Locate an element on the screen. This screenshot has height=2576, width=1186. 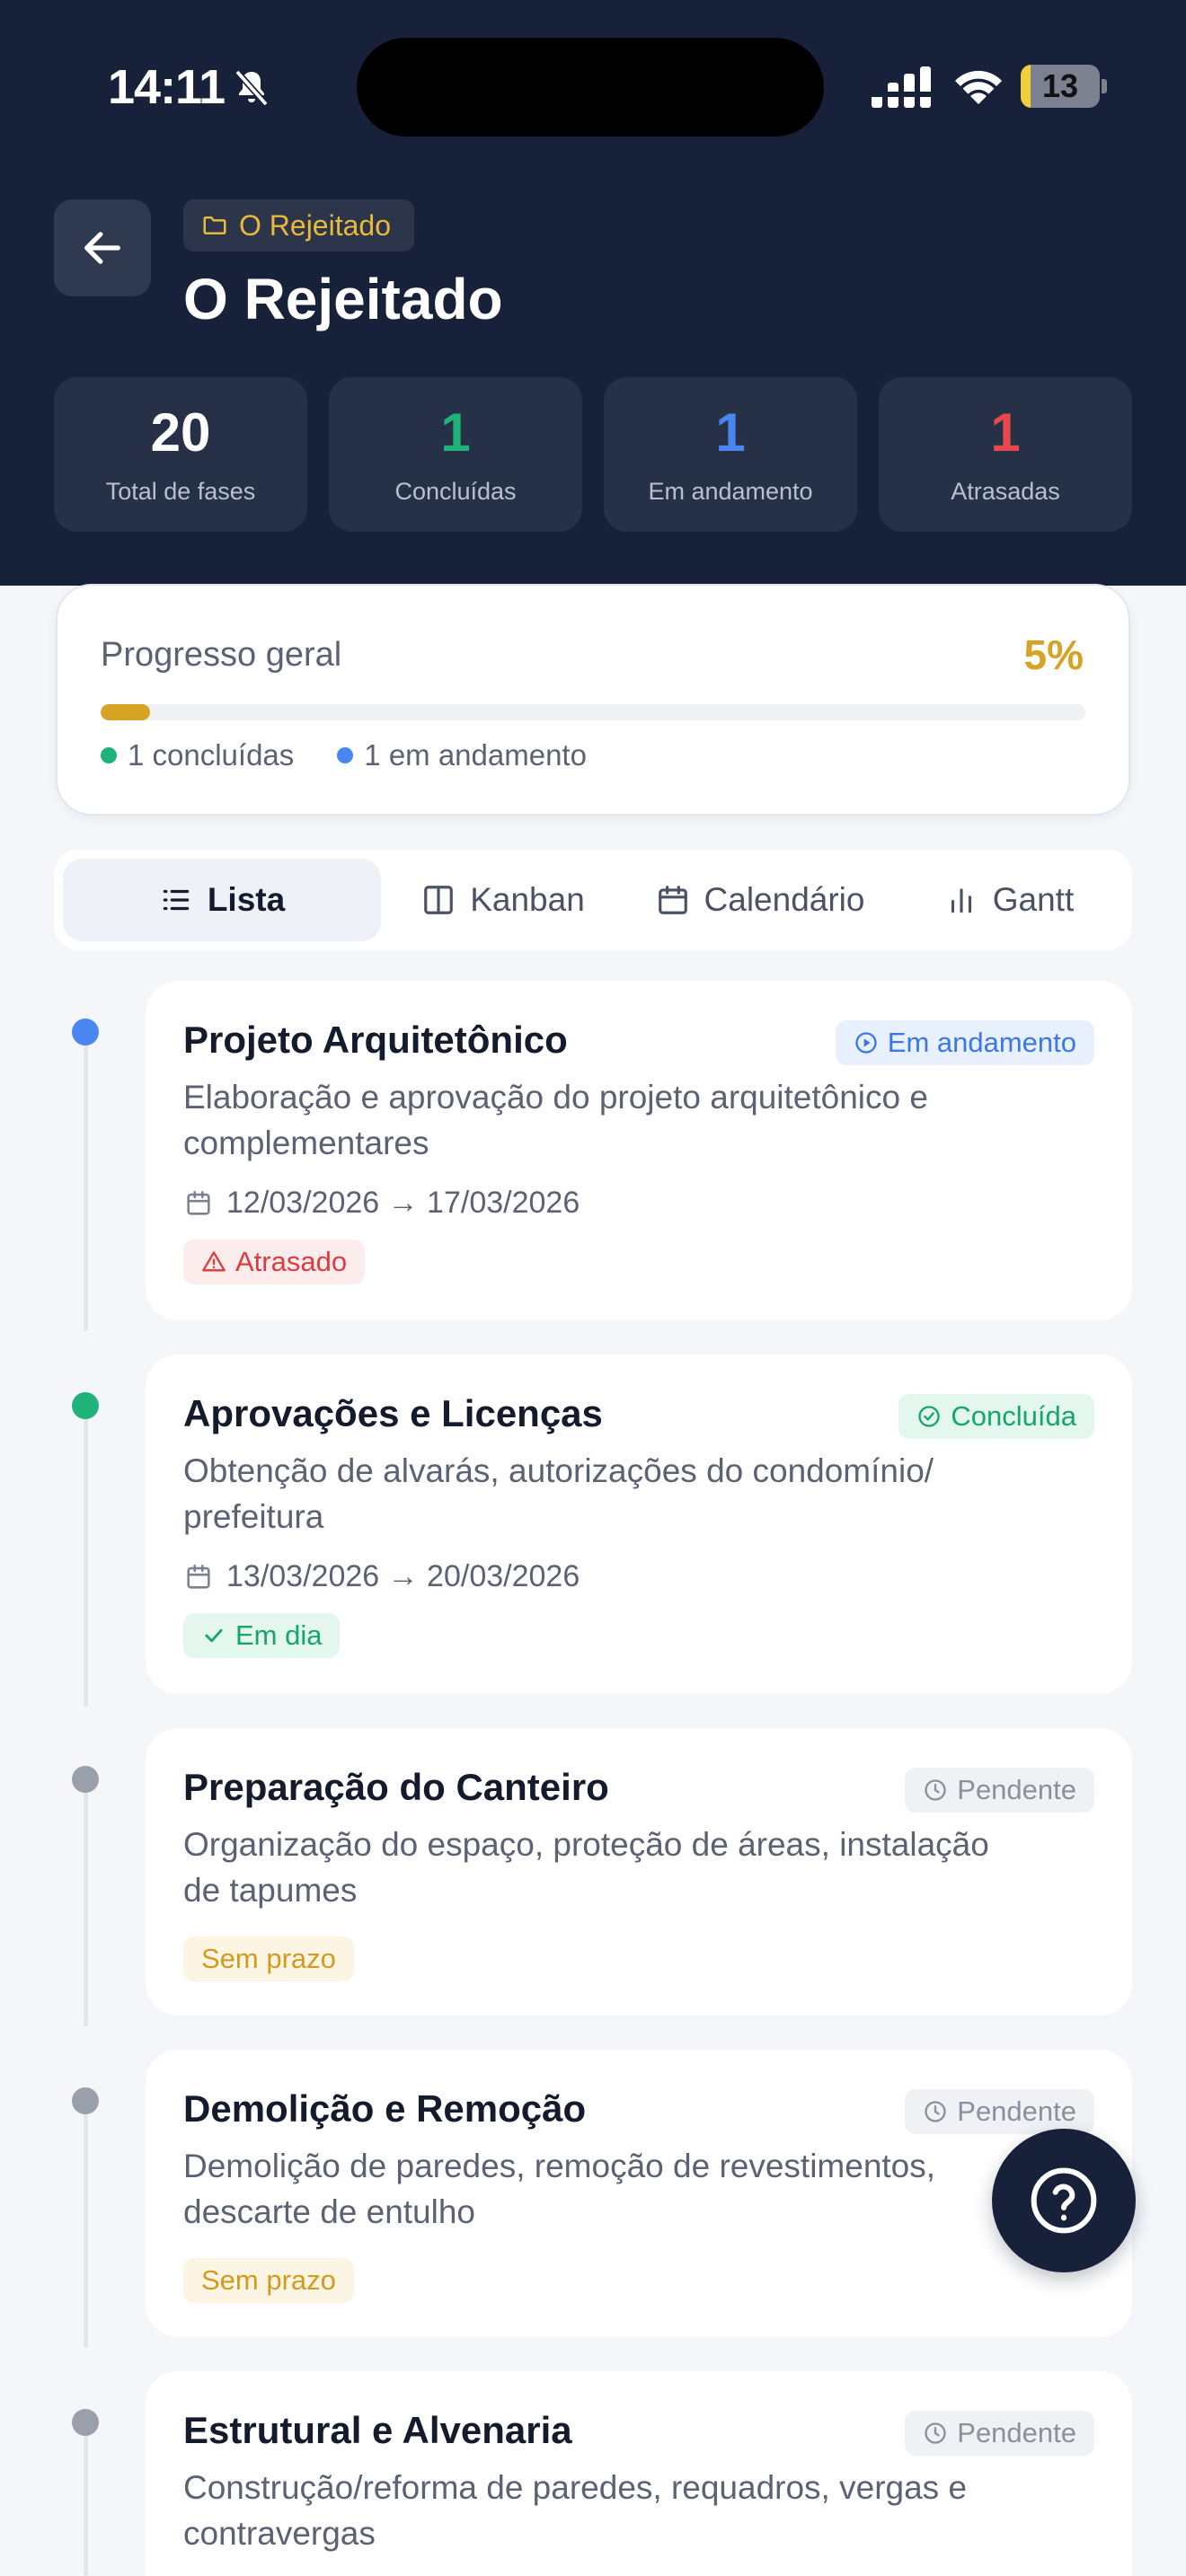
tab-label: Calendário is located at coordinates (784, 899).